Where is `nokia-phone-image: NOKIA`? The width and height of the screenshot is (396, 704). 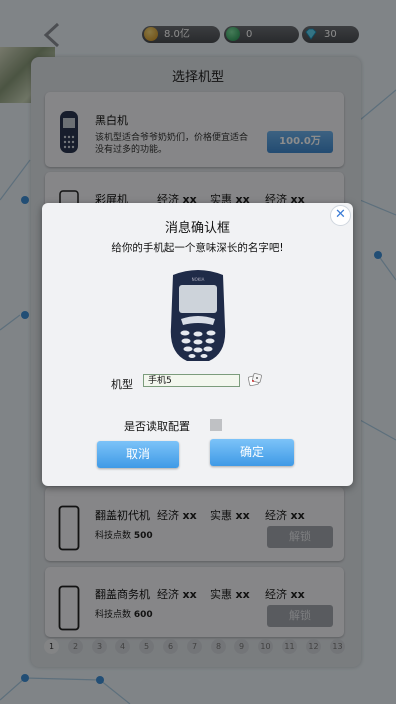
nokia-phone-image: NOKIA is located at coordinates (198, 315).